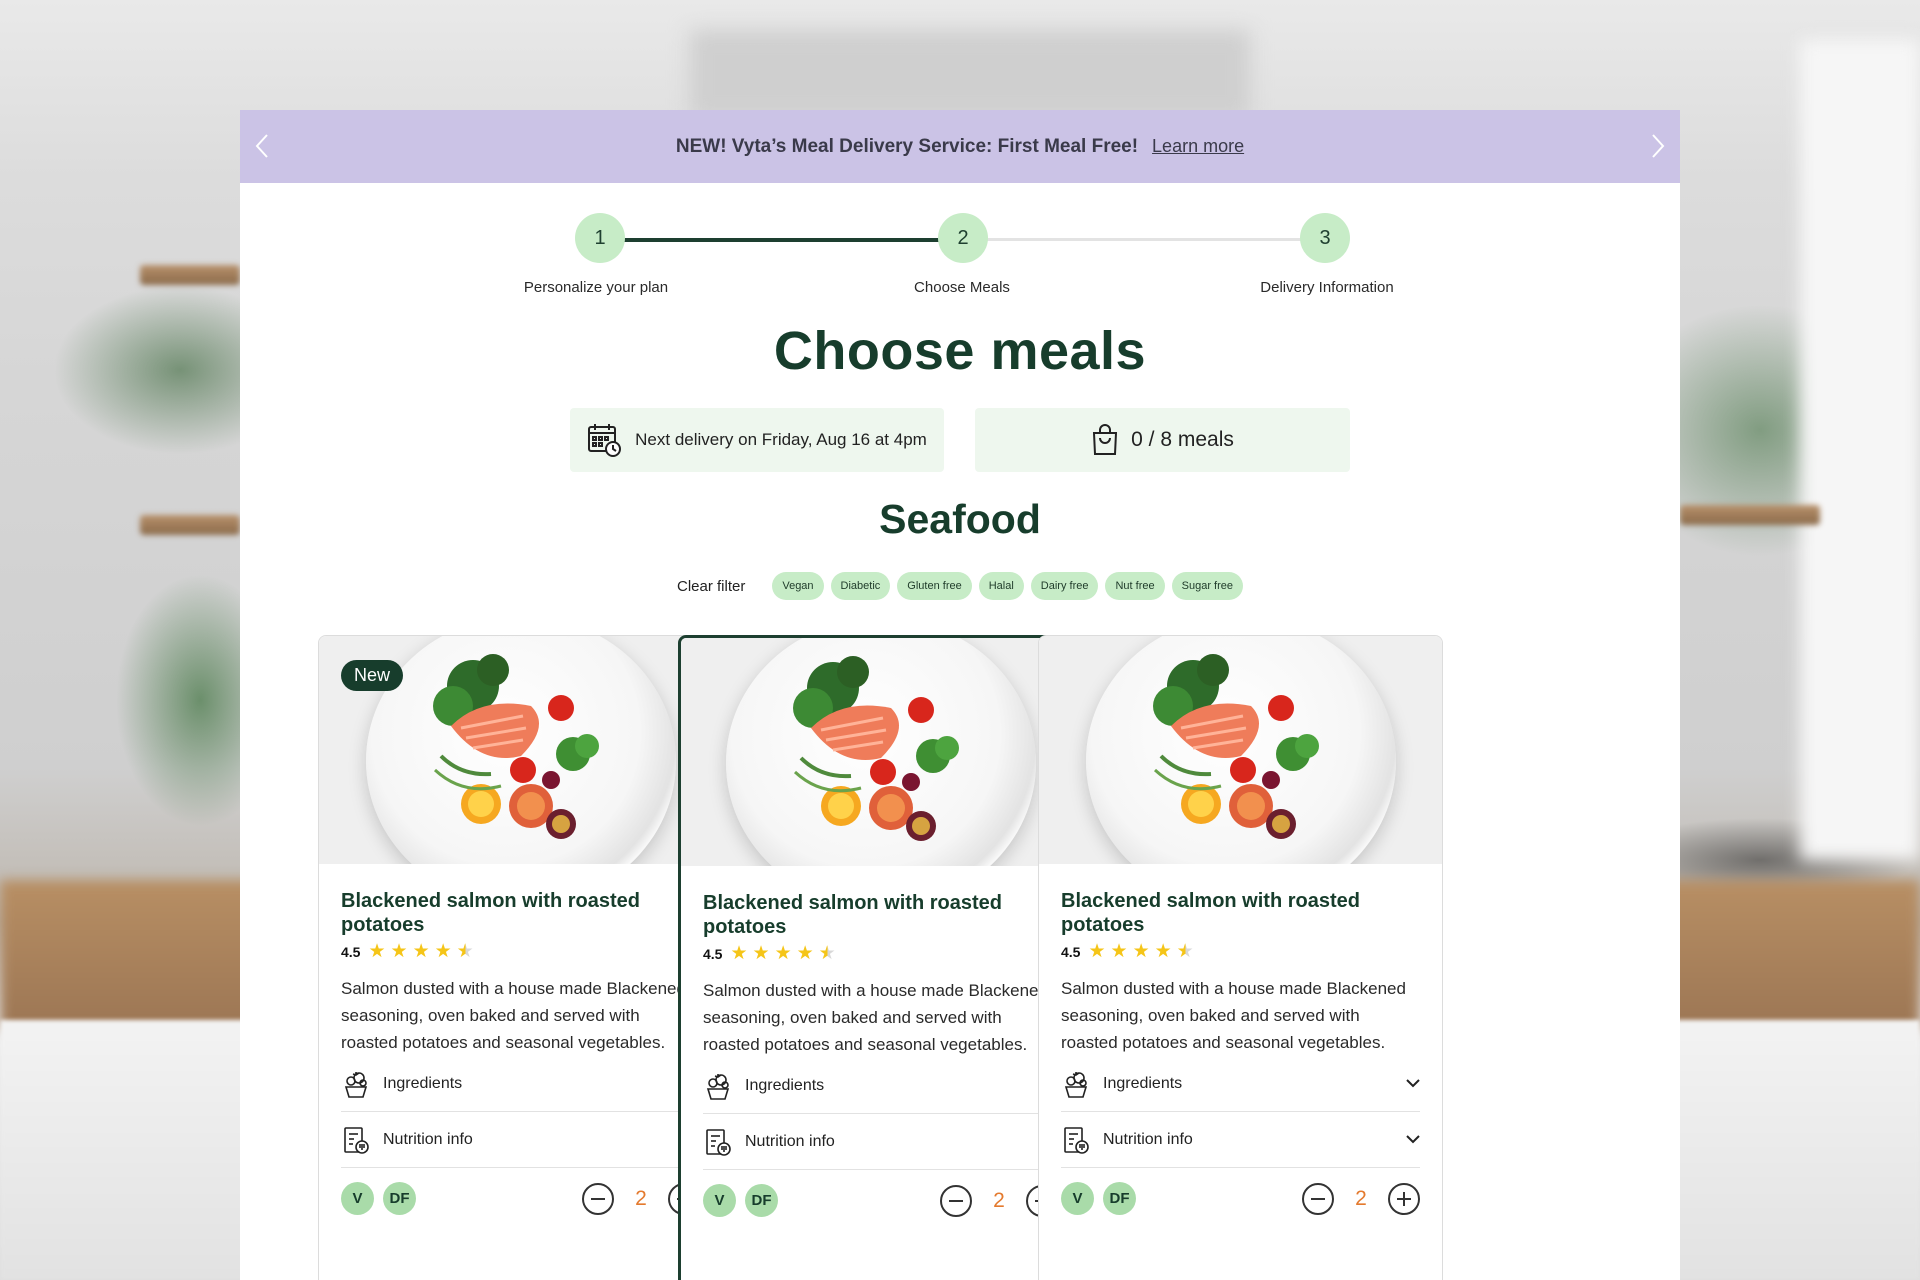 The image size is (1920, 1280). I want to click on filter-chip-sugar-free: Sugar free, so click(1207, 586).